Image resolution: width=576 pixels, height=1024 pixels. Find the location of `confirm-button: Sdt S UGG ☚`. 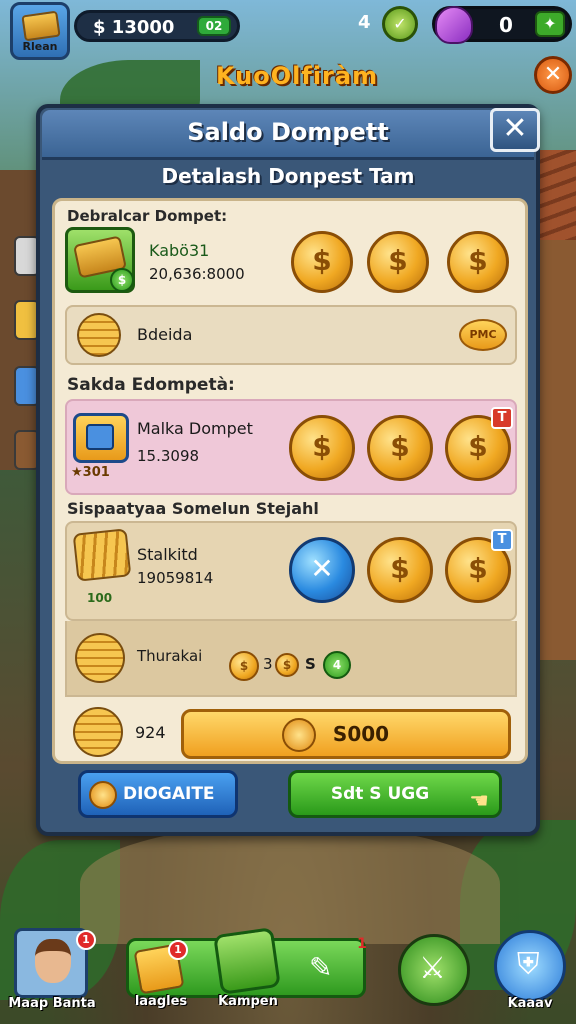

confirm-button: Sdt S UGG ☚ is located at coordinates (395, 794).